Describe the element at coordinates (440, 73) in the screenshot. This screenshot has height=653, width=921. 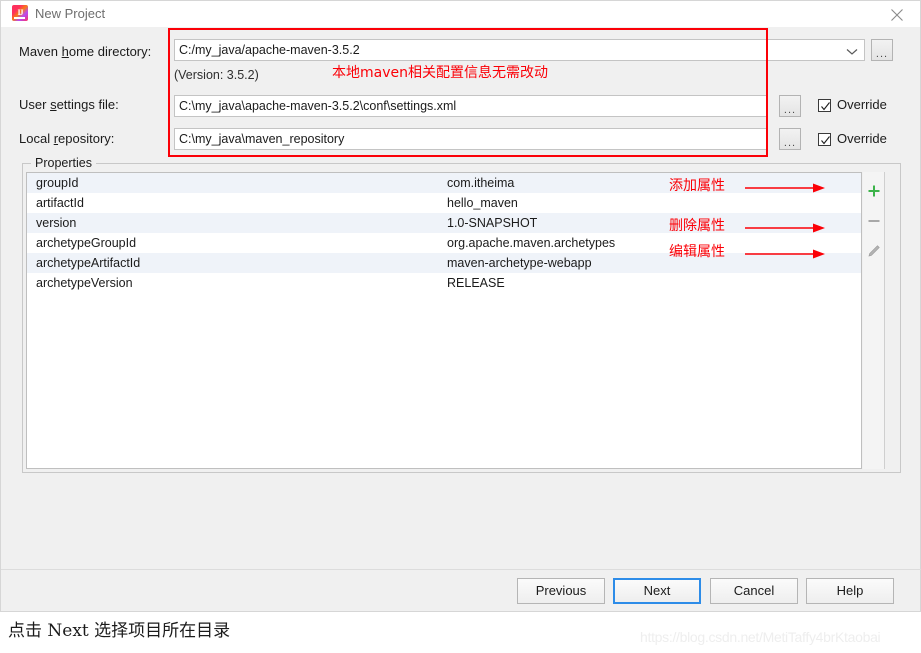
I see `annotation-config-note: 本地maven相关配置信息无需改动` at that location.